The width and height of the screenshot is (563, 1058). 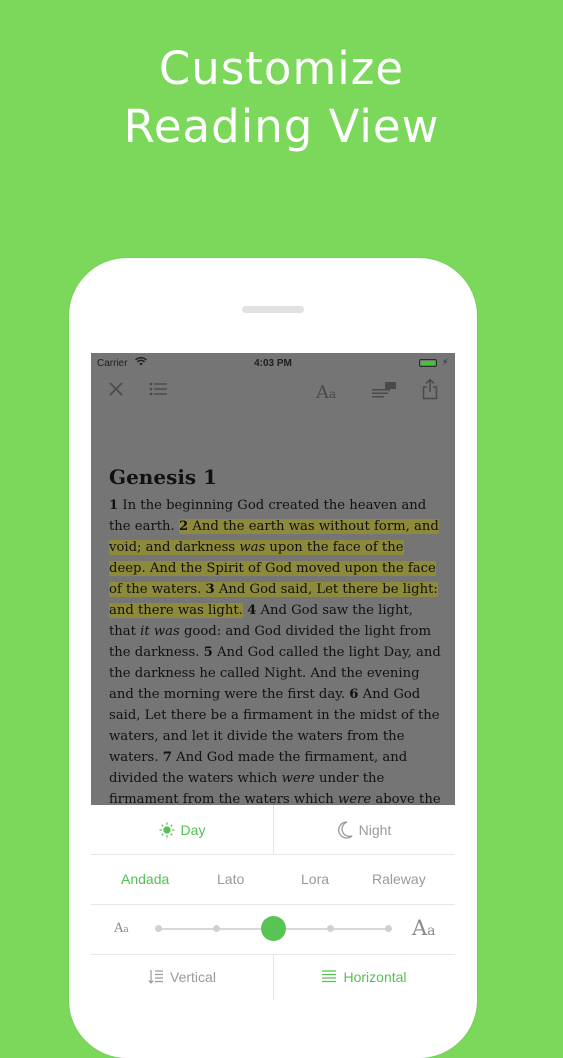 What do you see at coordinates (252, 547) in the screenshot?
I see `verse-text: was` at bounding box center [252, 547].